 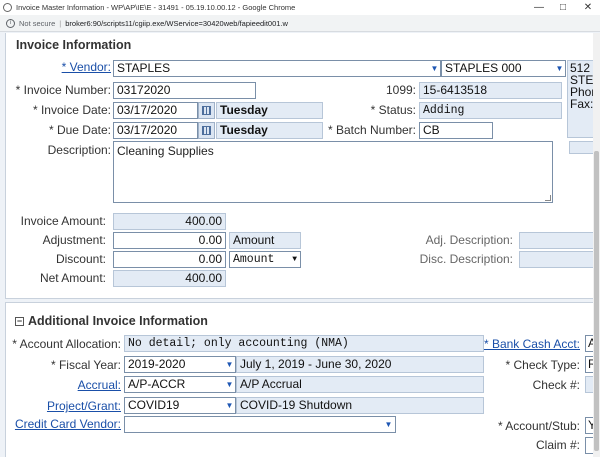 I want to click on net-amount-label: Net Amount:, so click(x=72, y=278).